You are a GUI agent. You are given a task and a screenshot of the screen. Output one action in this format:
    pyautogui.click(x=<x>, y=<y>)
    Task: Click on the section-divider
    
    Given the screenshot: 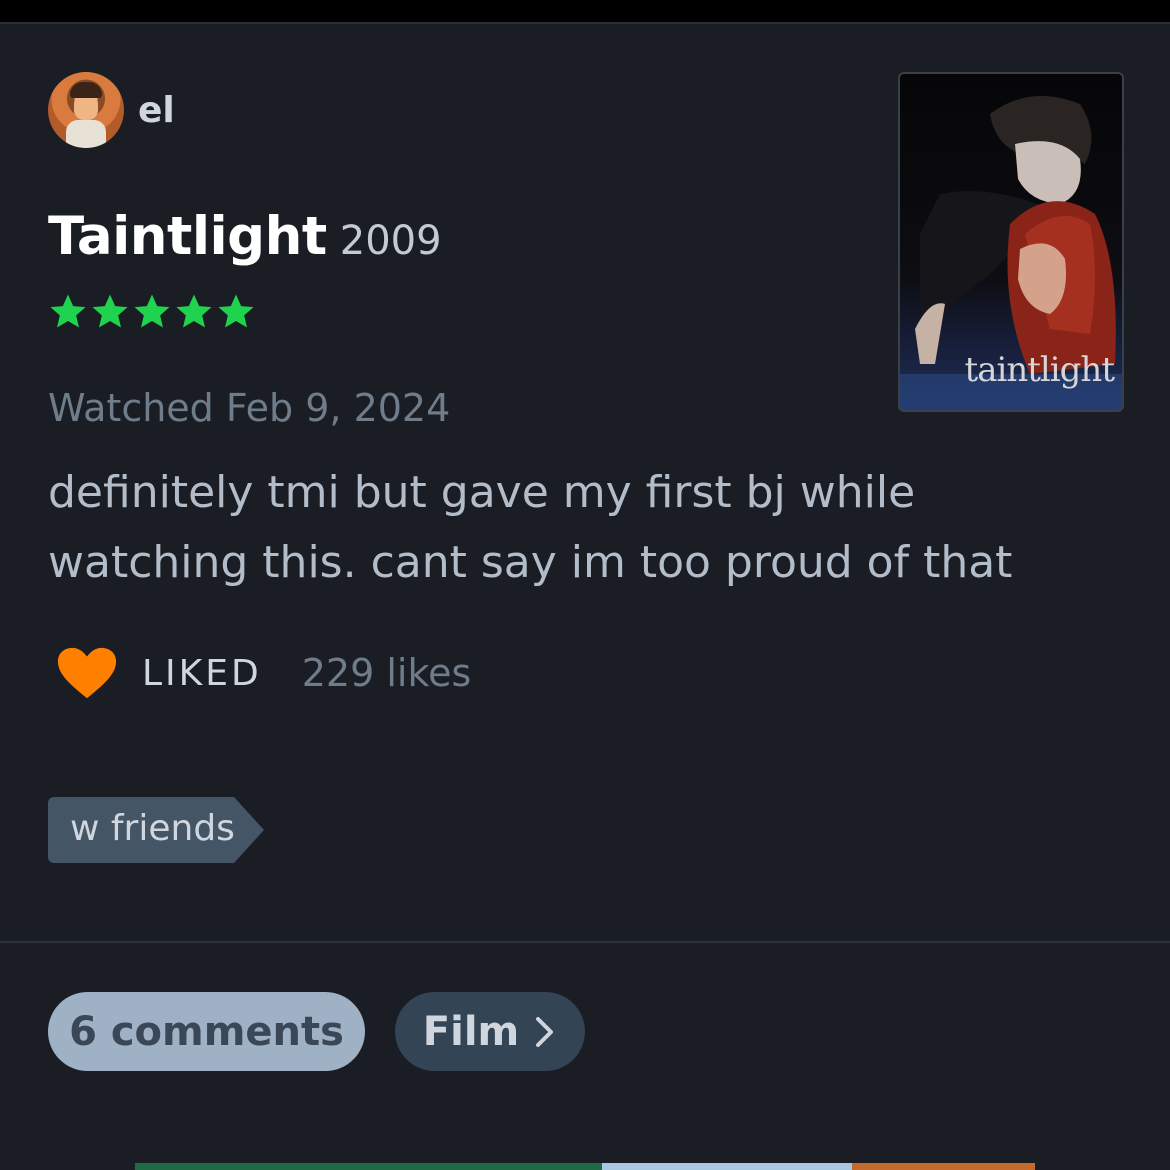 What is the action you would take?
    pyautogui.click(x=585, y=942)
    